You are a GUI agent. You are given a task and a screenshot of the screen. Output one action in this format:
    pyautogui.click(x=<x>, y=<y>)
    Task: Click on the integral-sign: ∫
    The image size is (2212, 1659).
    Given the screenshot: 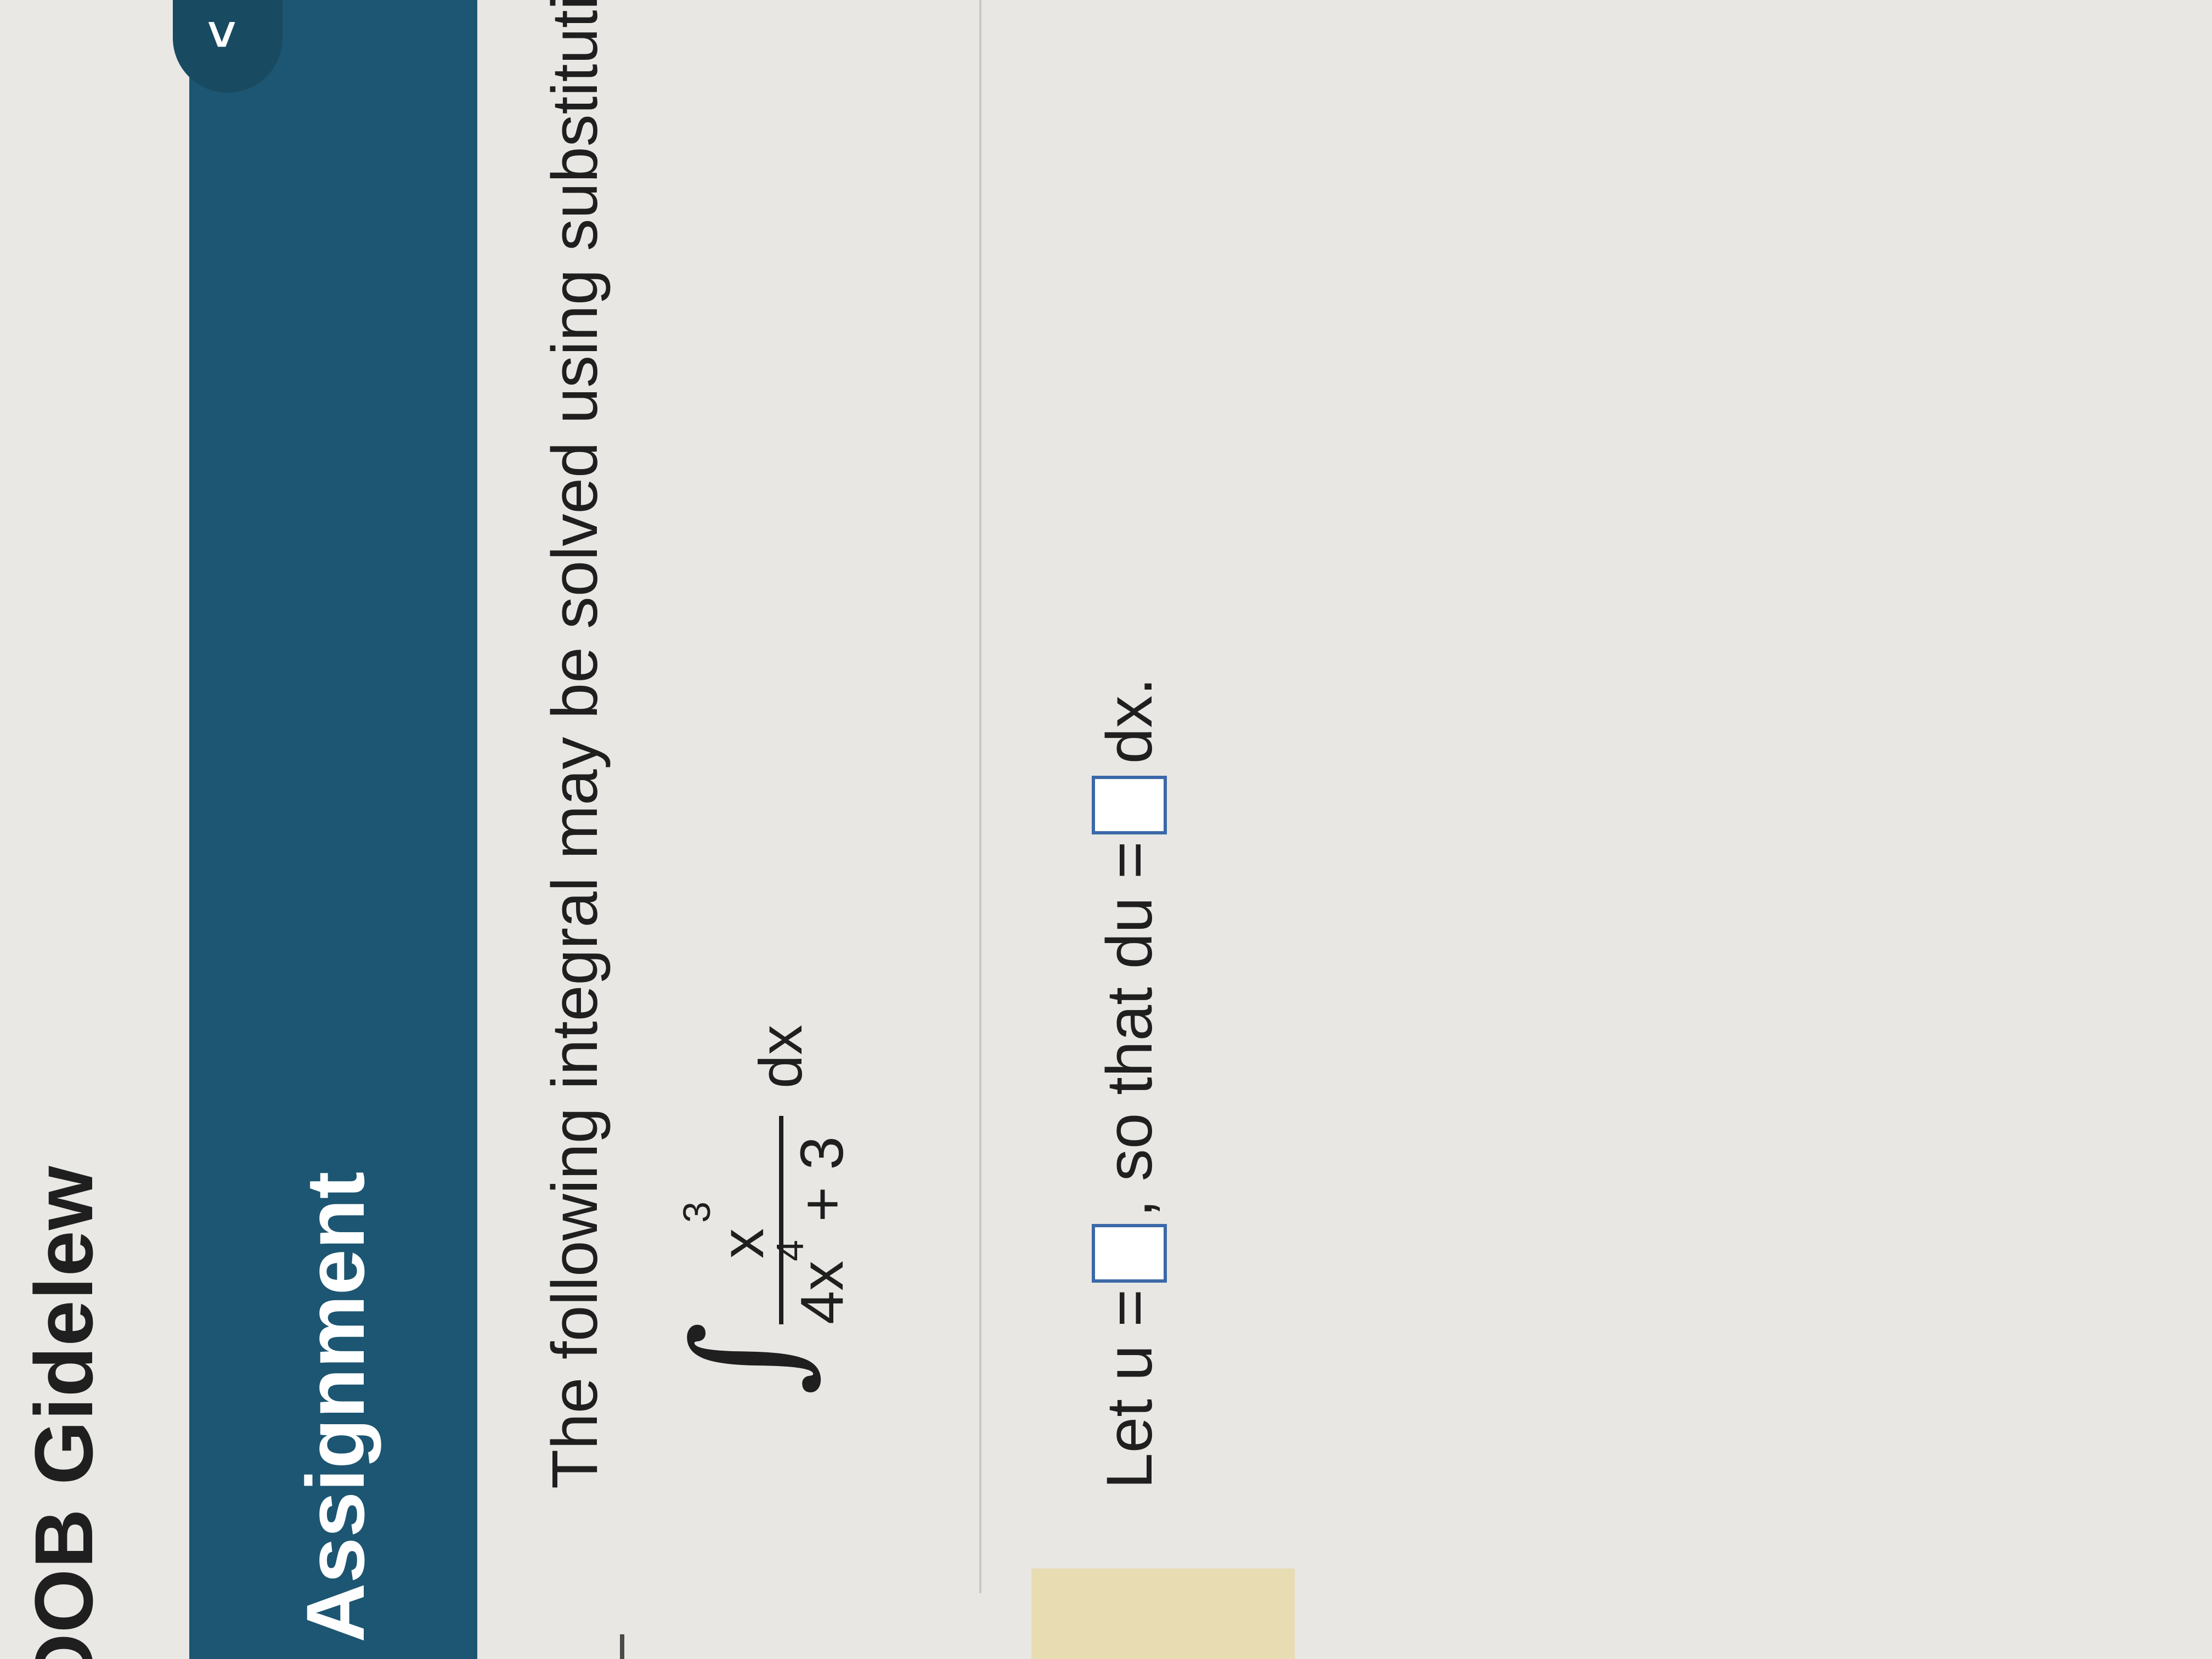 What is the action you would take?
    pyautogui.click(x=746, y=1359)
    